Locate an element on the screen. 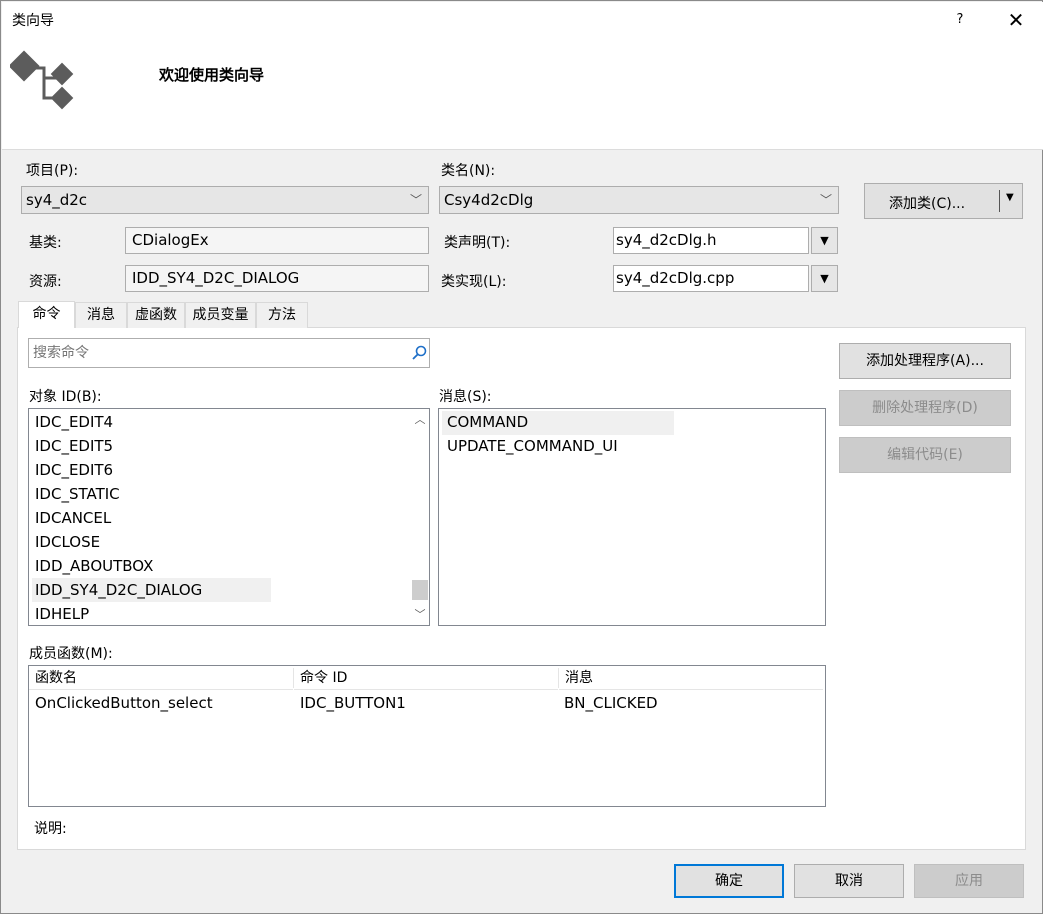 The height and width of the screenshot is (914, 1043). class-impl-field: sy4_d2cDlg.cpp is located at coordinates (711, 278).